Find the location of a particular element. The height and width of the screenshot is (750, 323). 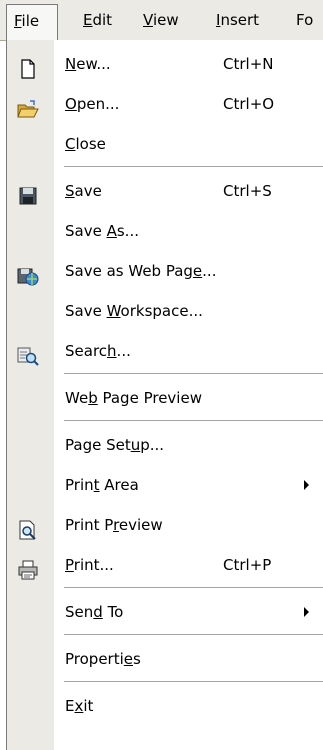

menubar-file: File is located at coordinates (32, 22).